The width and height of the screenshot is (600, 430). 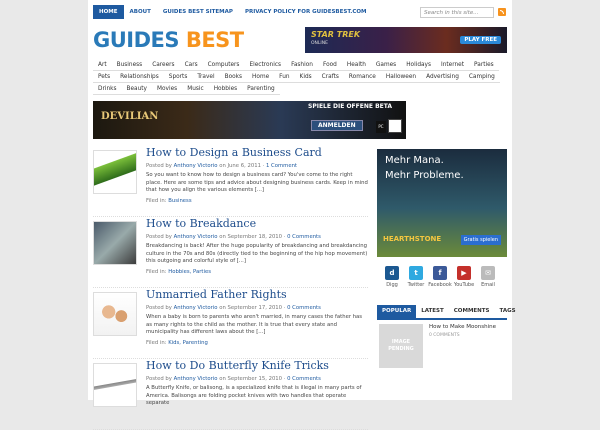 I want to click on nav-home: HOME, so click(x=108, y=12).